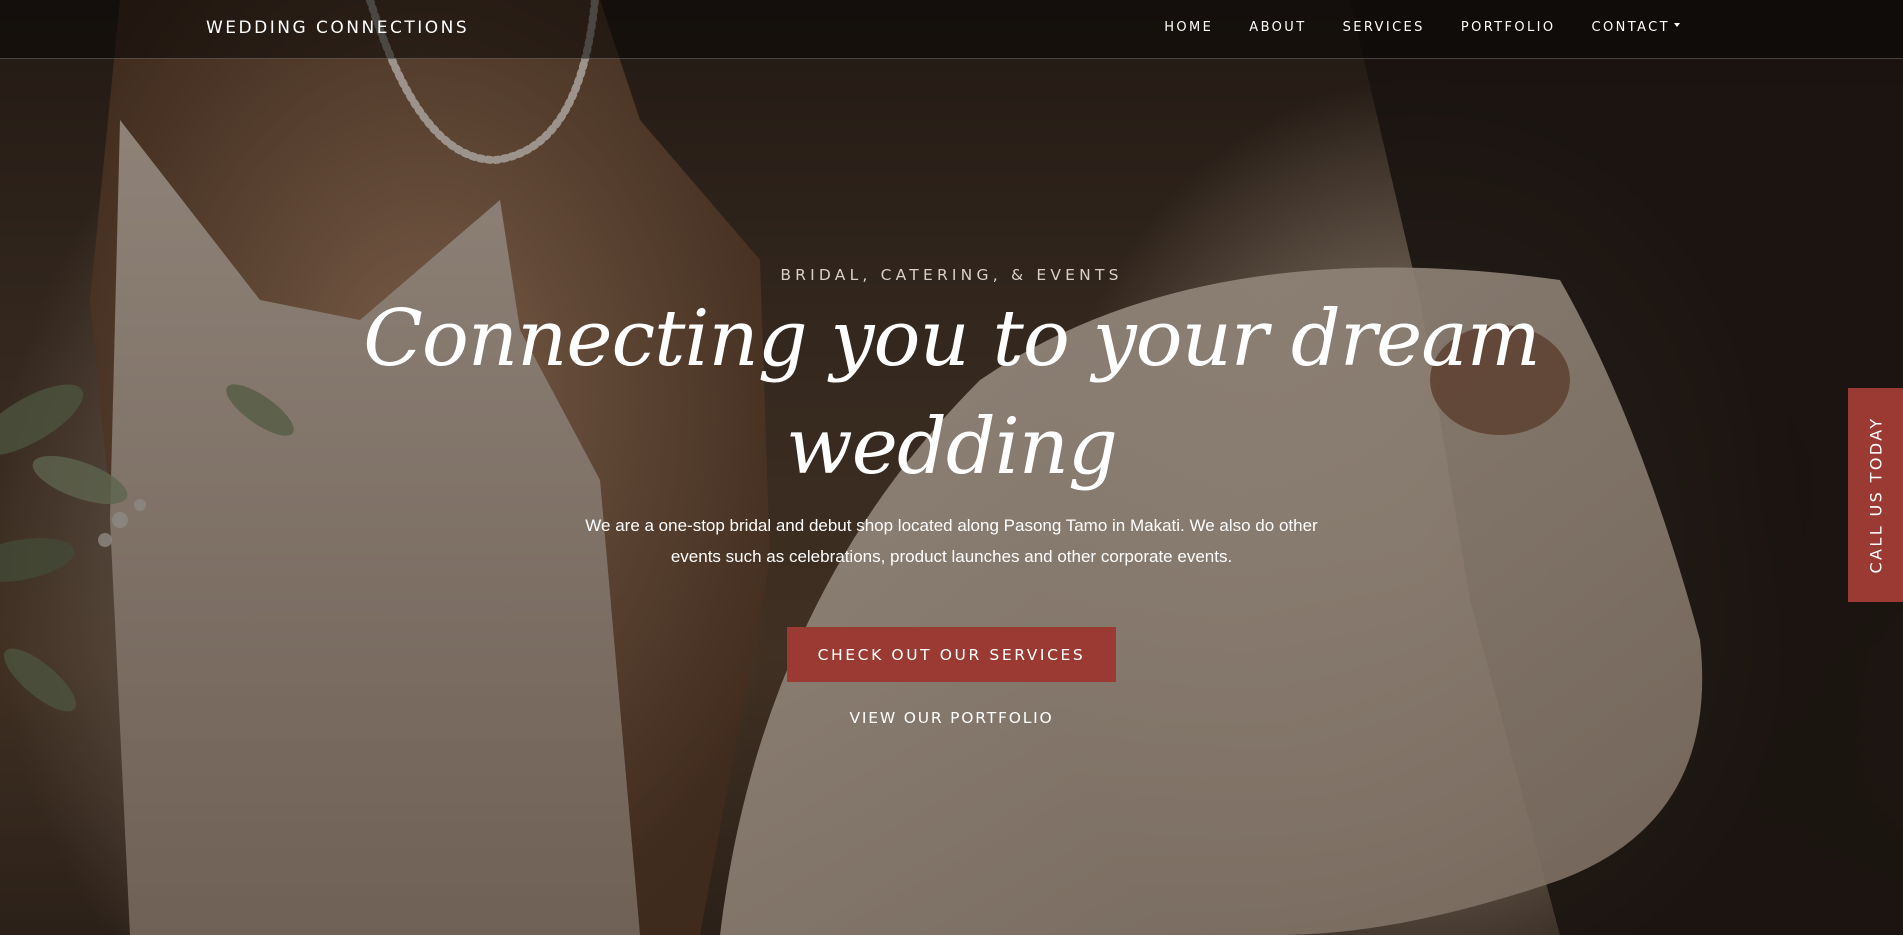 The width and height of the screenshot is (1903, 935). Describe the element at coordinates (952, 447) in the screenshot. I see `hero-headline-line2: wedding` at that location.